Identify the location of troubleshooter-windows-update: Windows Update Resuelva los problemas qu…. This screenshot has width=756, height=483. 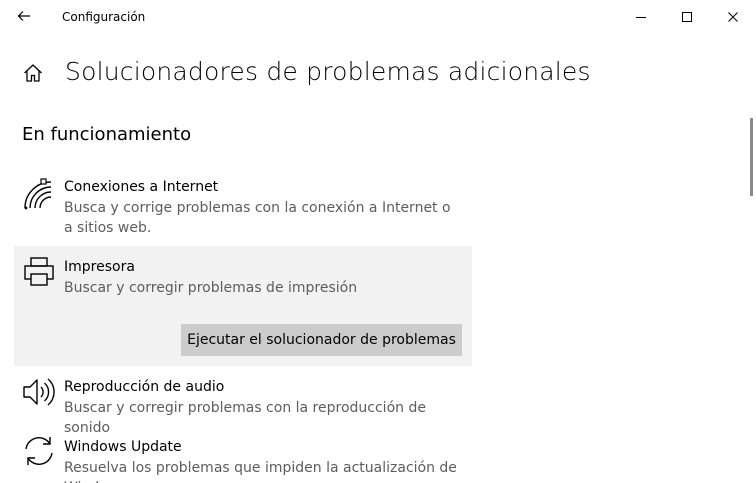
(243, 454).